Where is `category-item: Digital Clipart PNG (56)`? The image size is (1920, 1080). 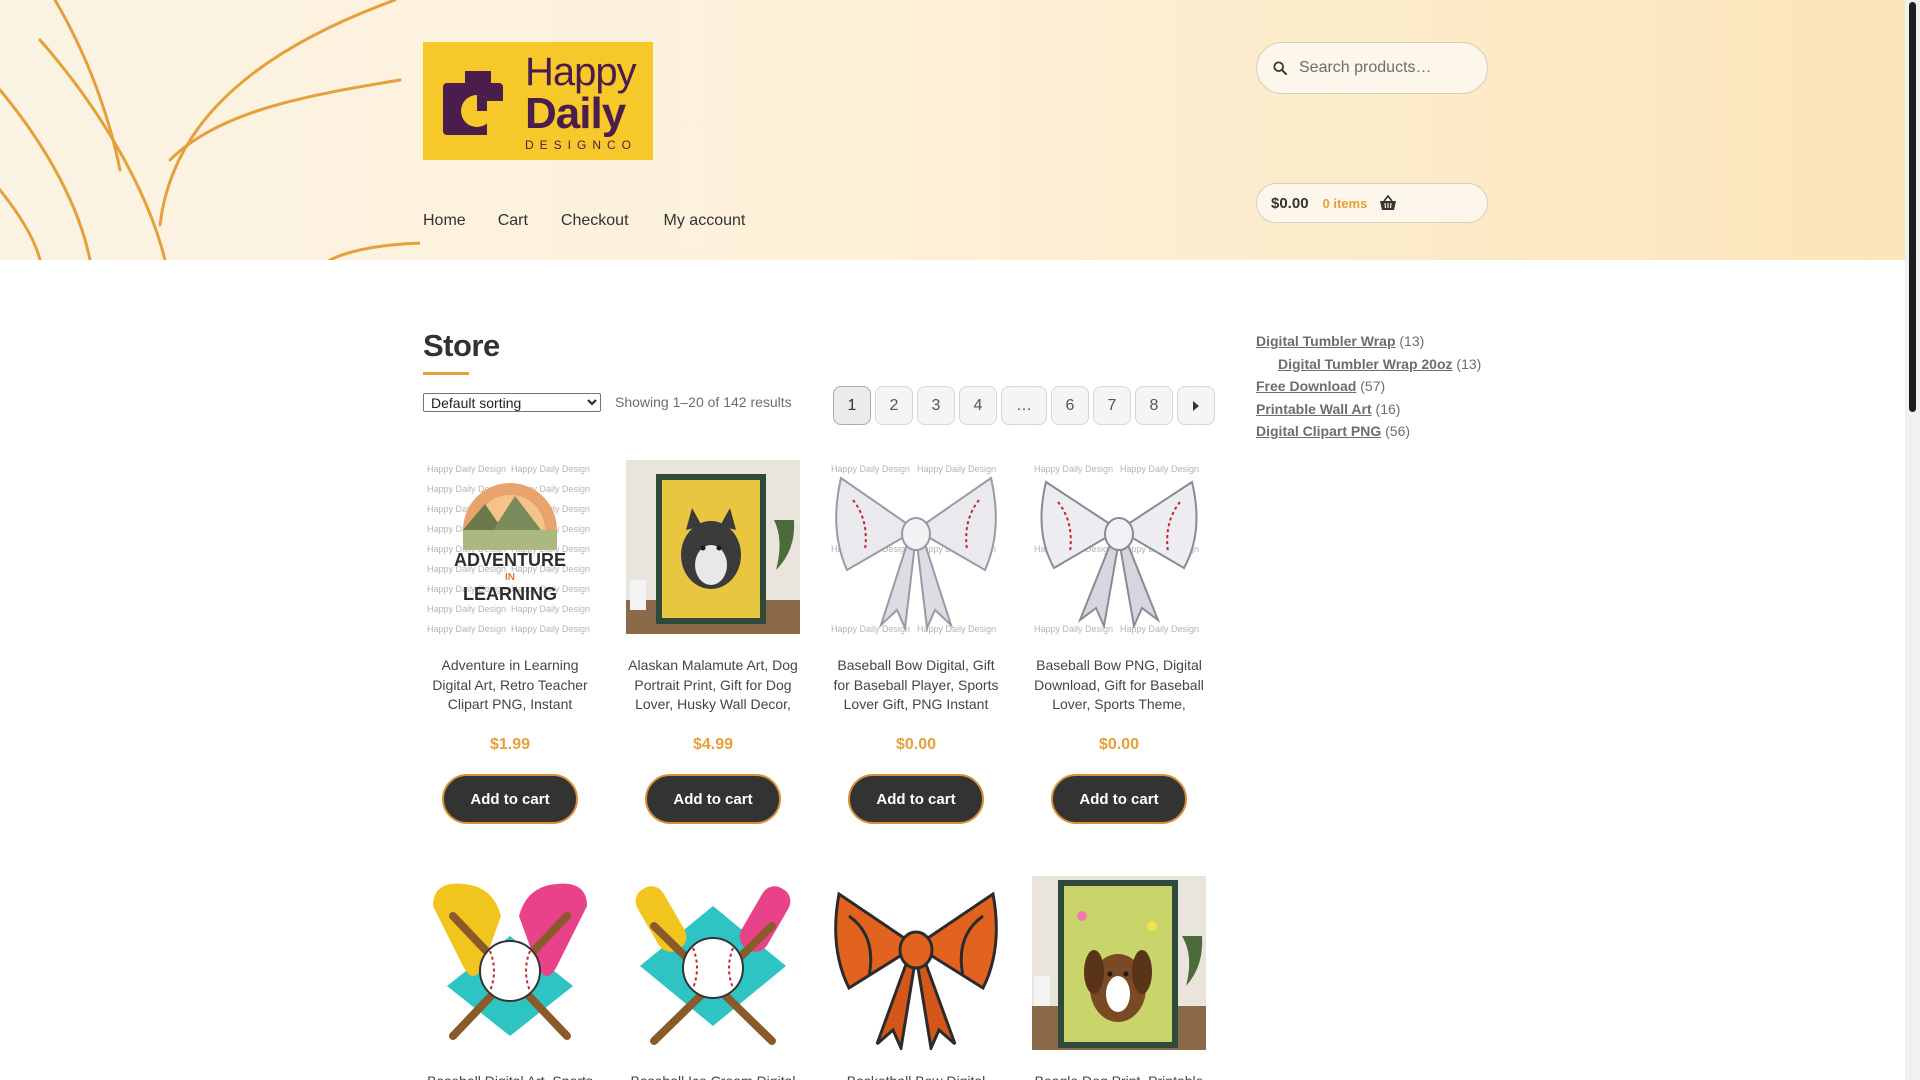 category-item: Digital Clipart PNG (56) is located at coordinates (1376, 431).